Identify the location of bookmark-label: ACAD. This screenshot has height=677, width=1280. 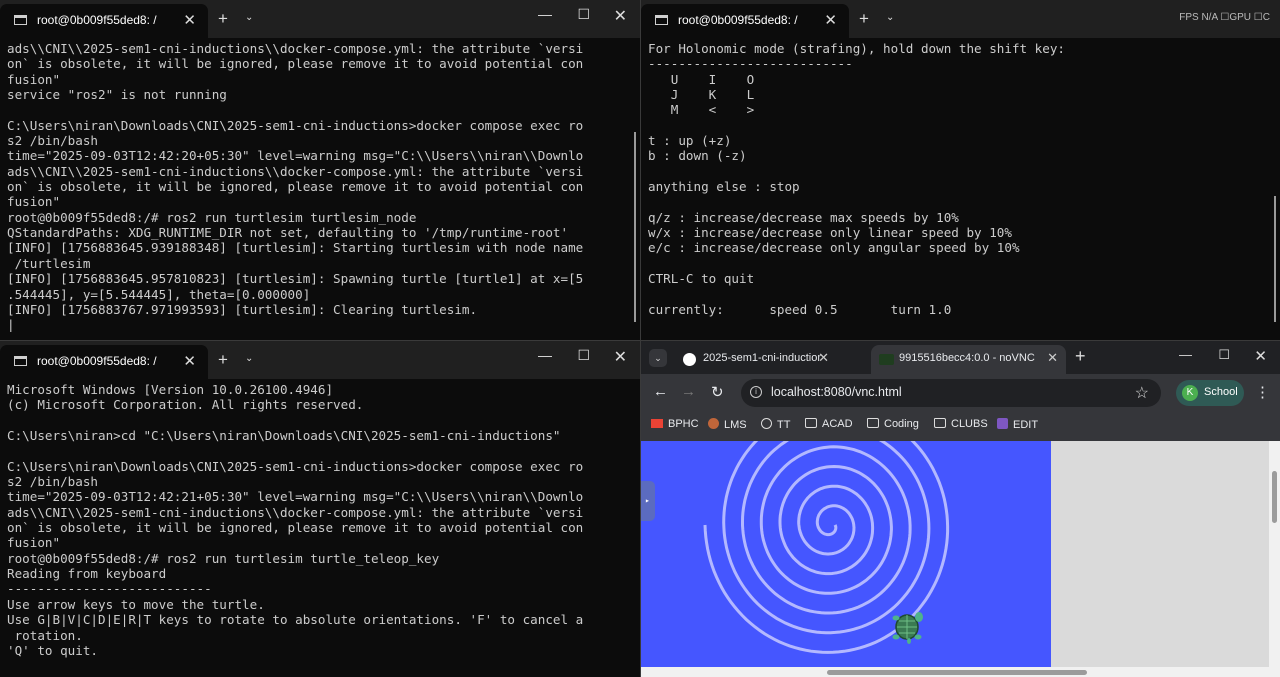
(837, 424).